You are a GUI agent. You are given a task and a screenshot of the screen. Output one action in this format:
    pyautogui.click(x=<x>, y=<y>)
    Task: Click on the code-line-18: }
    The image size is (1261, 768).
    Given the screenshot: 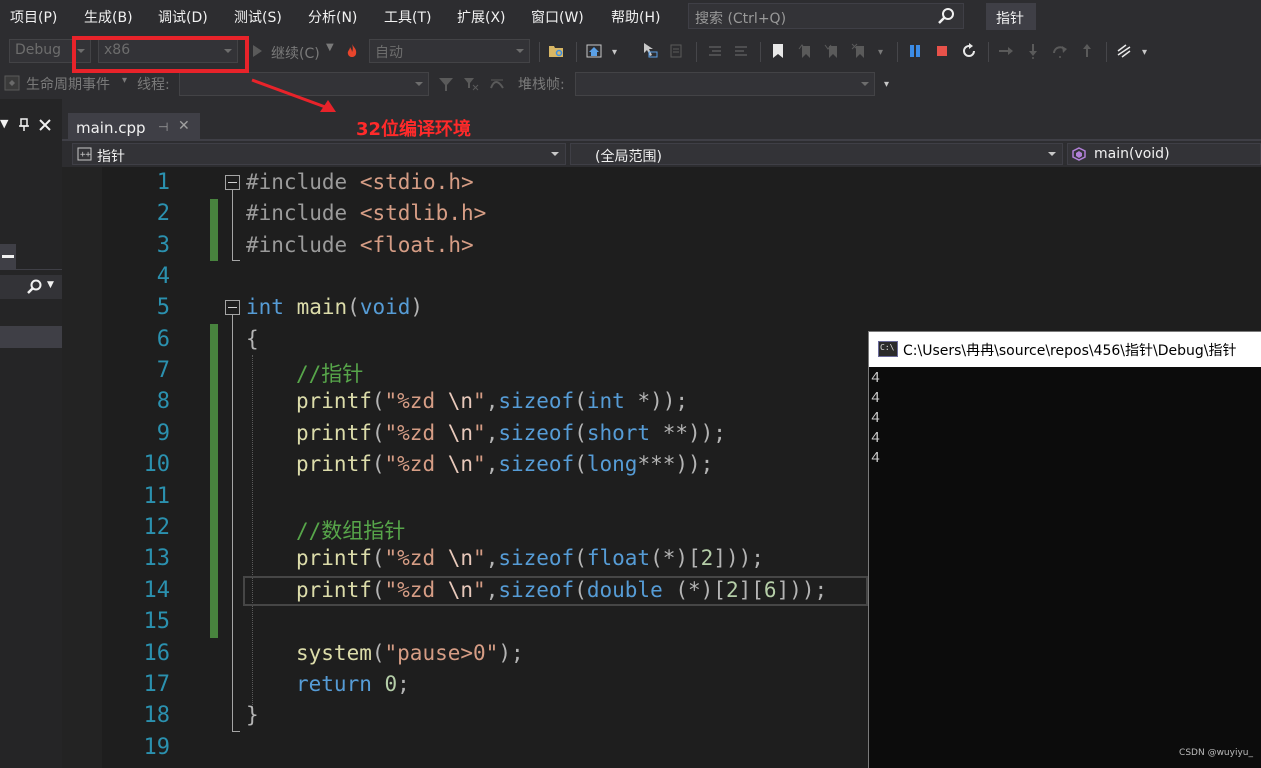 What is the action you would take?
    pyautogui.click(x=252, y=715)
    